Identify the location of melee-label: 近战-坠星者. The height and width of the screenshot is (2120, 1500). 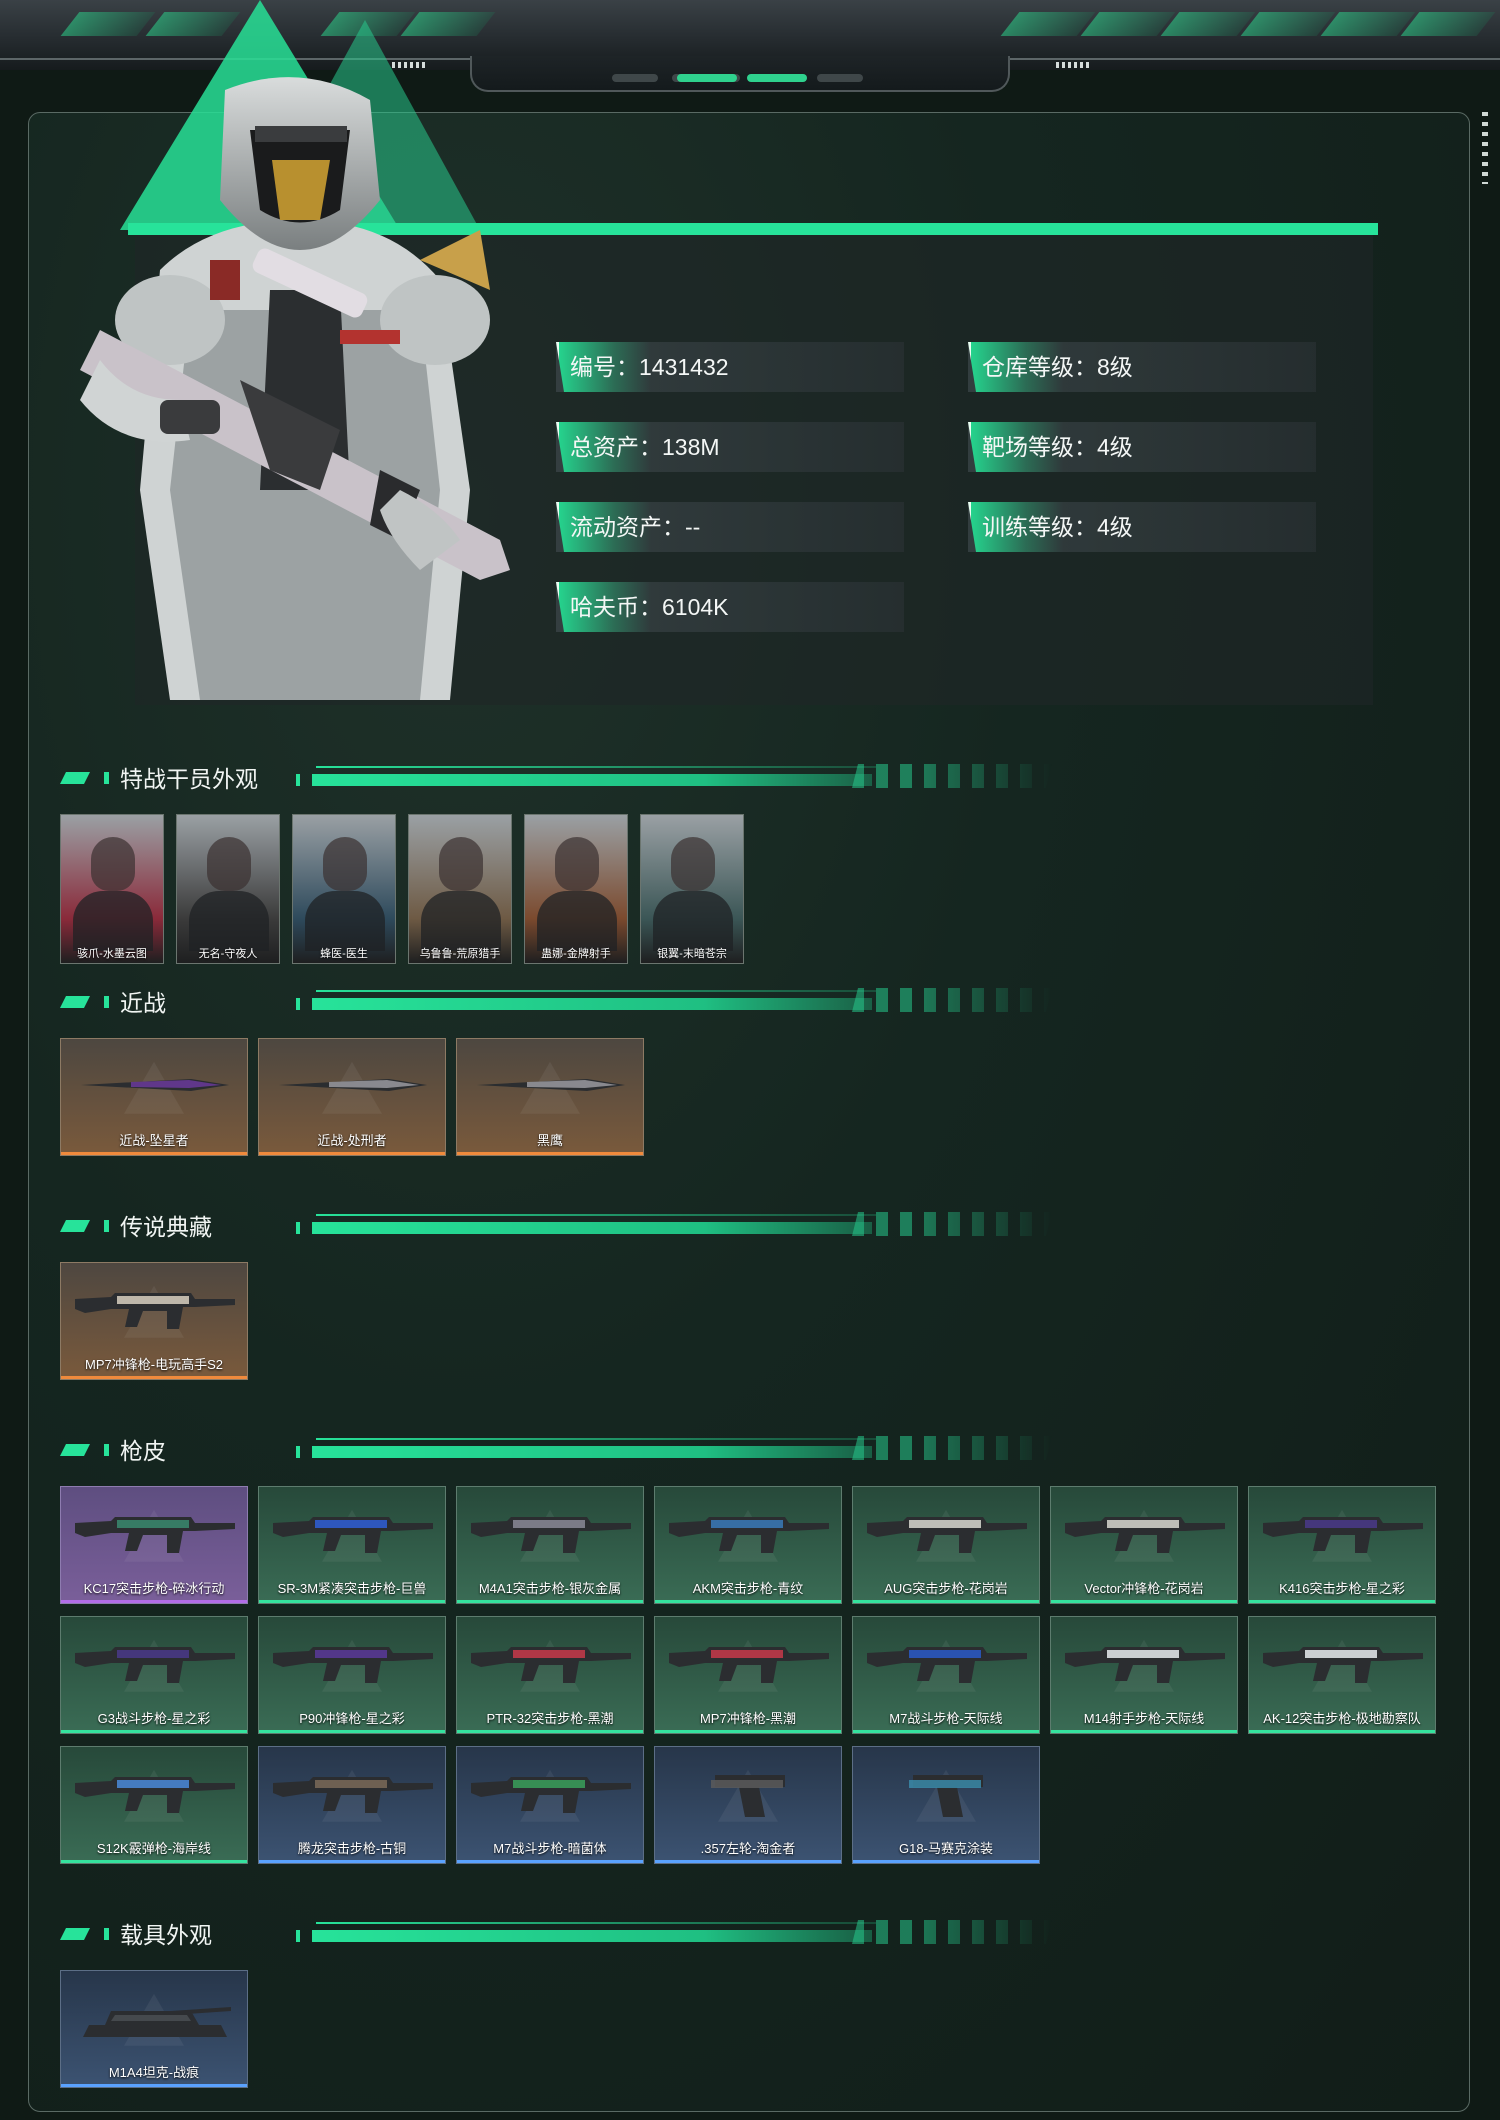
(154, 1140).